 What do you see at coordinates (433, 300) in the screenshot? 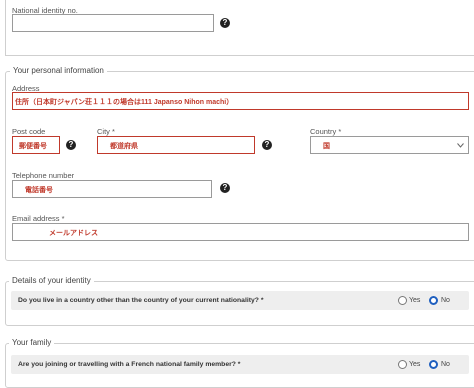
I see `identity-no-radio` at bounding box center [433, 300].